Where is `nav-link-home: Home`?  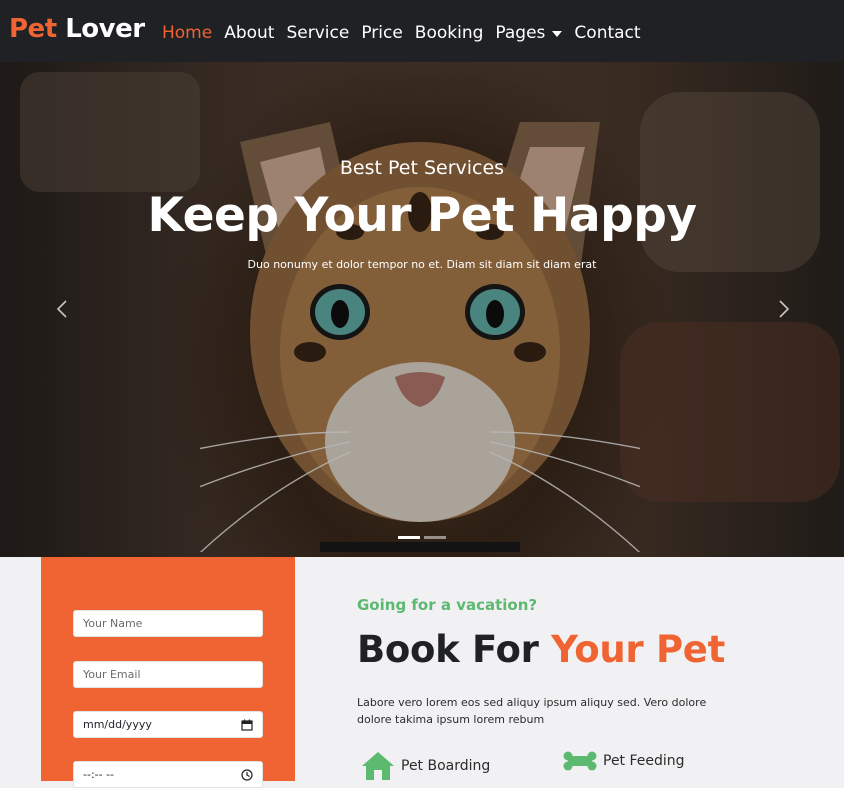 nav-link-home: Home is located at coordinates (187, 33).